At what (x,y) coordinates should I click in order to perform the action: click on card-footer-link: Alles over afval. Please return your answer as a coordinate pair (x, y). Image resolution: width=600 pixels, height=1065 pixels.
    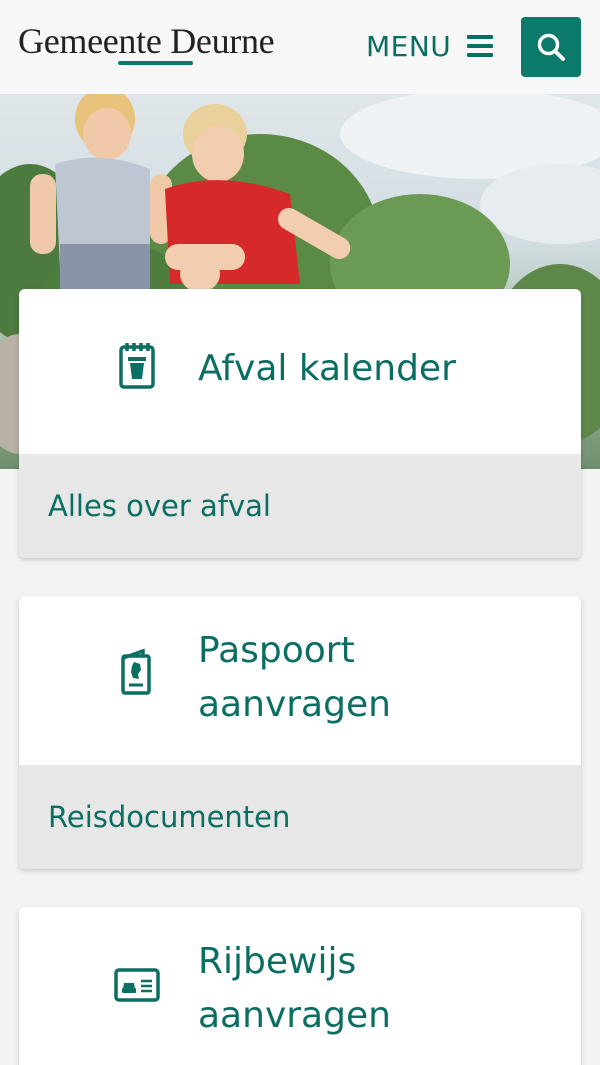
    Looking at the image, I should click on (300, 506).